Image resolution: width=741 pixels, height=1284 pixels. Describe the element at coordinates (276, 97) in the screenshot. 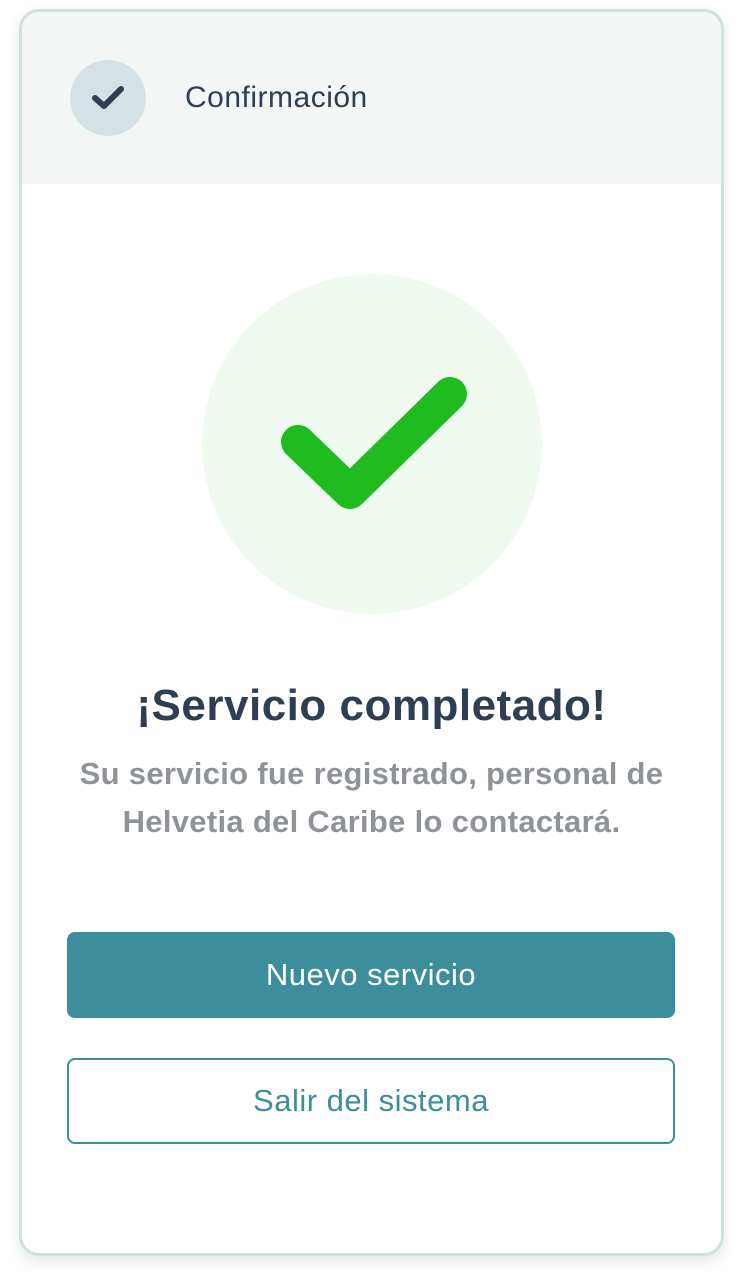

I see `step-title: Confirmación` at that location.